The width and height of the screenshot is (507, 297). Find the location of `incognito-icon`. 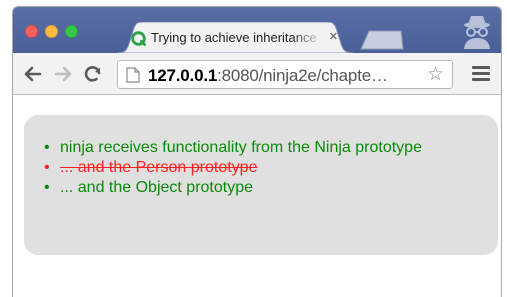

incognito-icon is located at coordinates (477, 32).